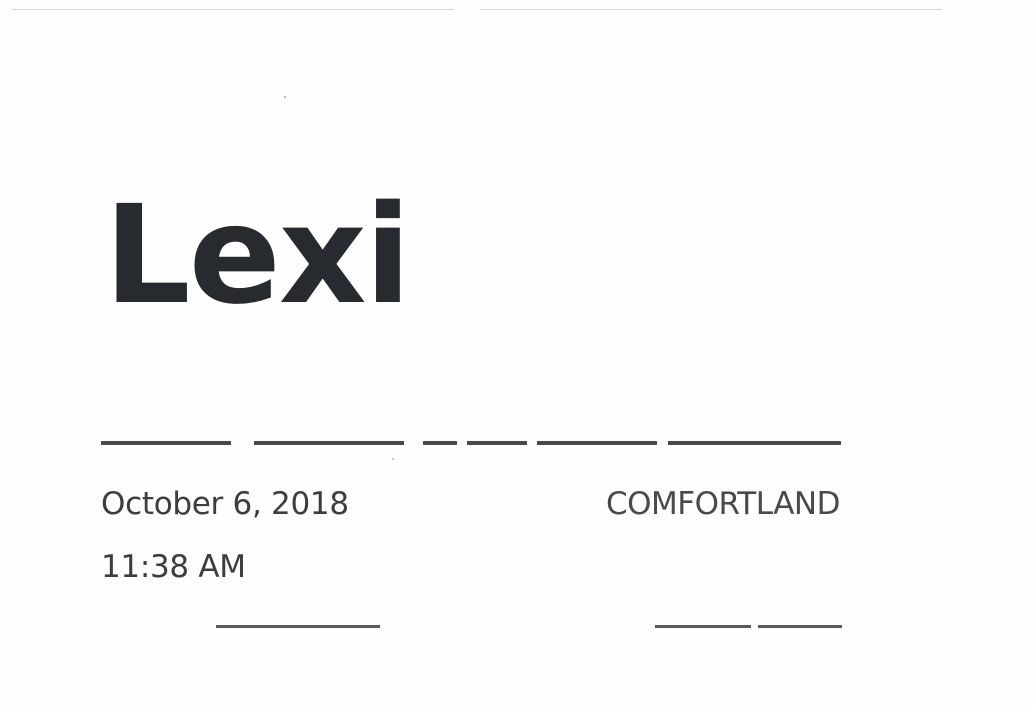  I want to click on bottom-rule-right-b, so click(800, 626).